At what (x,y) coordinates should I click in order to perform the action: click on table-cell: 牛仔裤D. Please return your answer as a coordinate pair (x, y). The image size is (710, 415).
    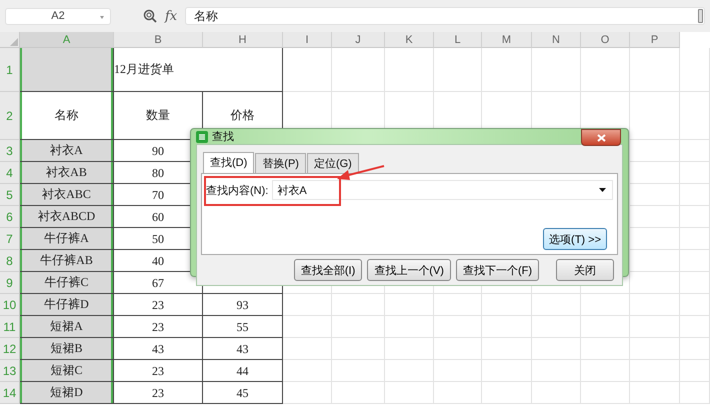
    Looking at the image, I should click on (67, 305).